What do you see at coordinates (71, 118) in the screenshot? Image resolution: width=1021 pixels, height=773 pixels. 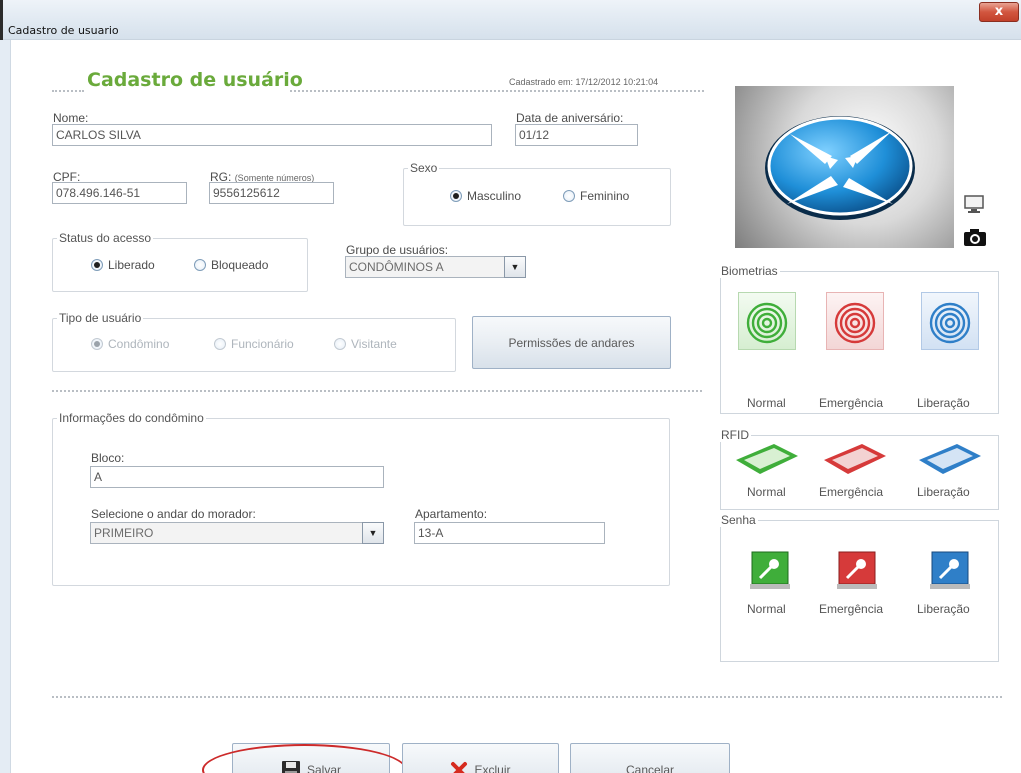 I see `nome-label: Nome:` at bounding box center [71, 118].